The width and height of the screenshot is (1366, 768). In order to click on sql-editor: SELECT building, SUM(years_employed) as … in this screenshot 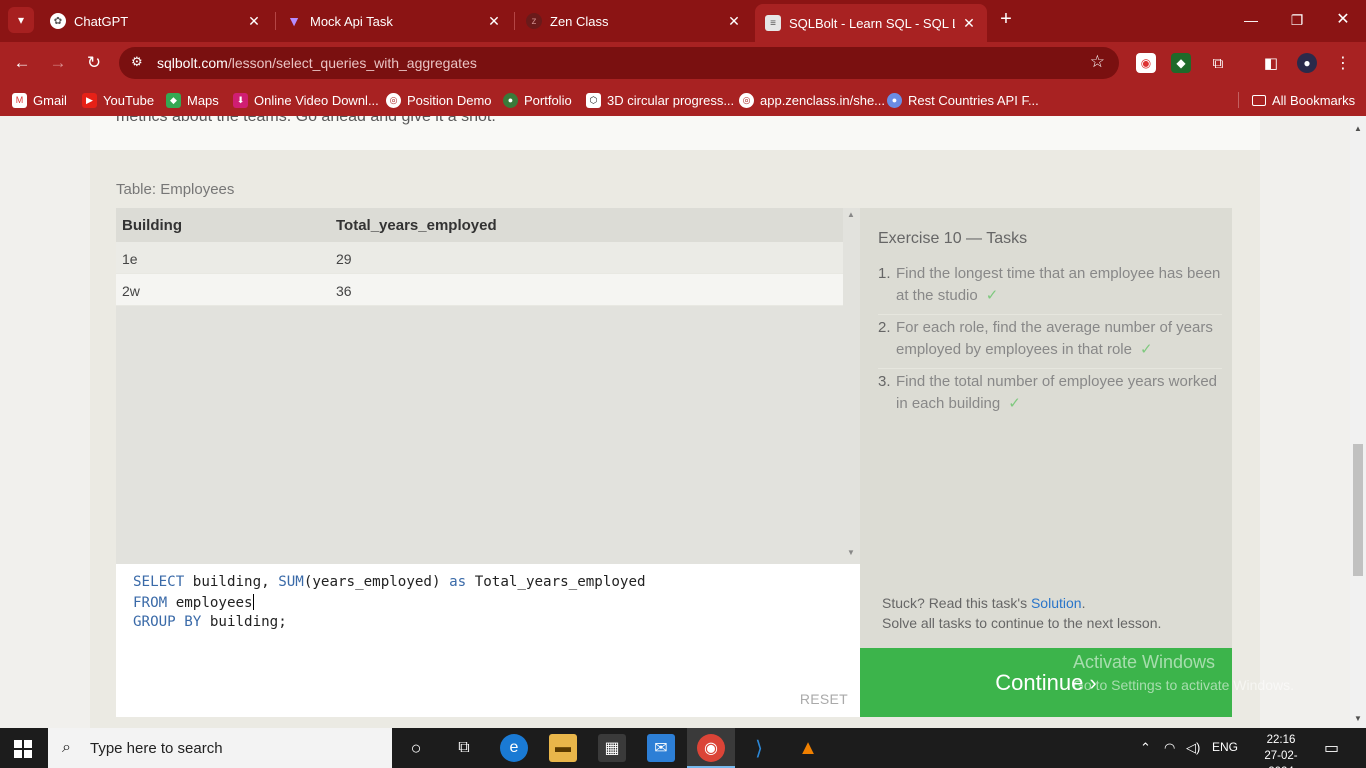, I will do `click(488, 640)`.